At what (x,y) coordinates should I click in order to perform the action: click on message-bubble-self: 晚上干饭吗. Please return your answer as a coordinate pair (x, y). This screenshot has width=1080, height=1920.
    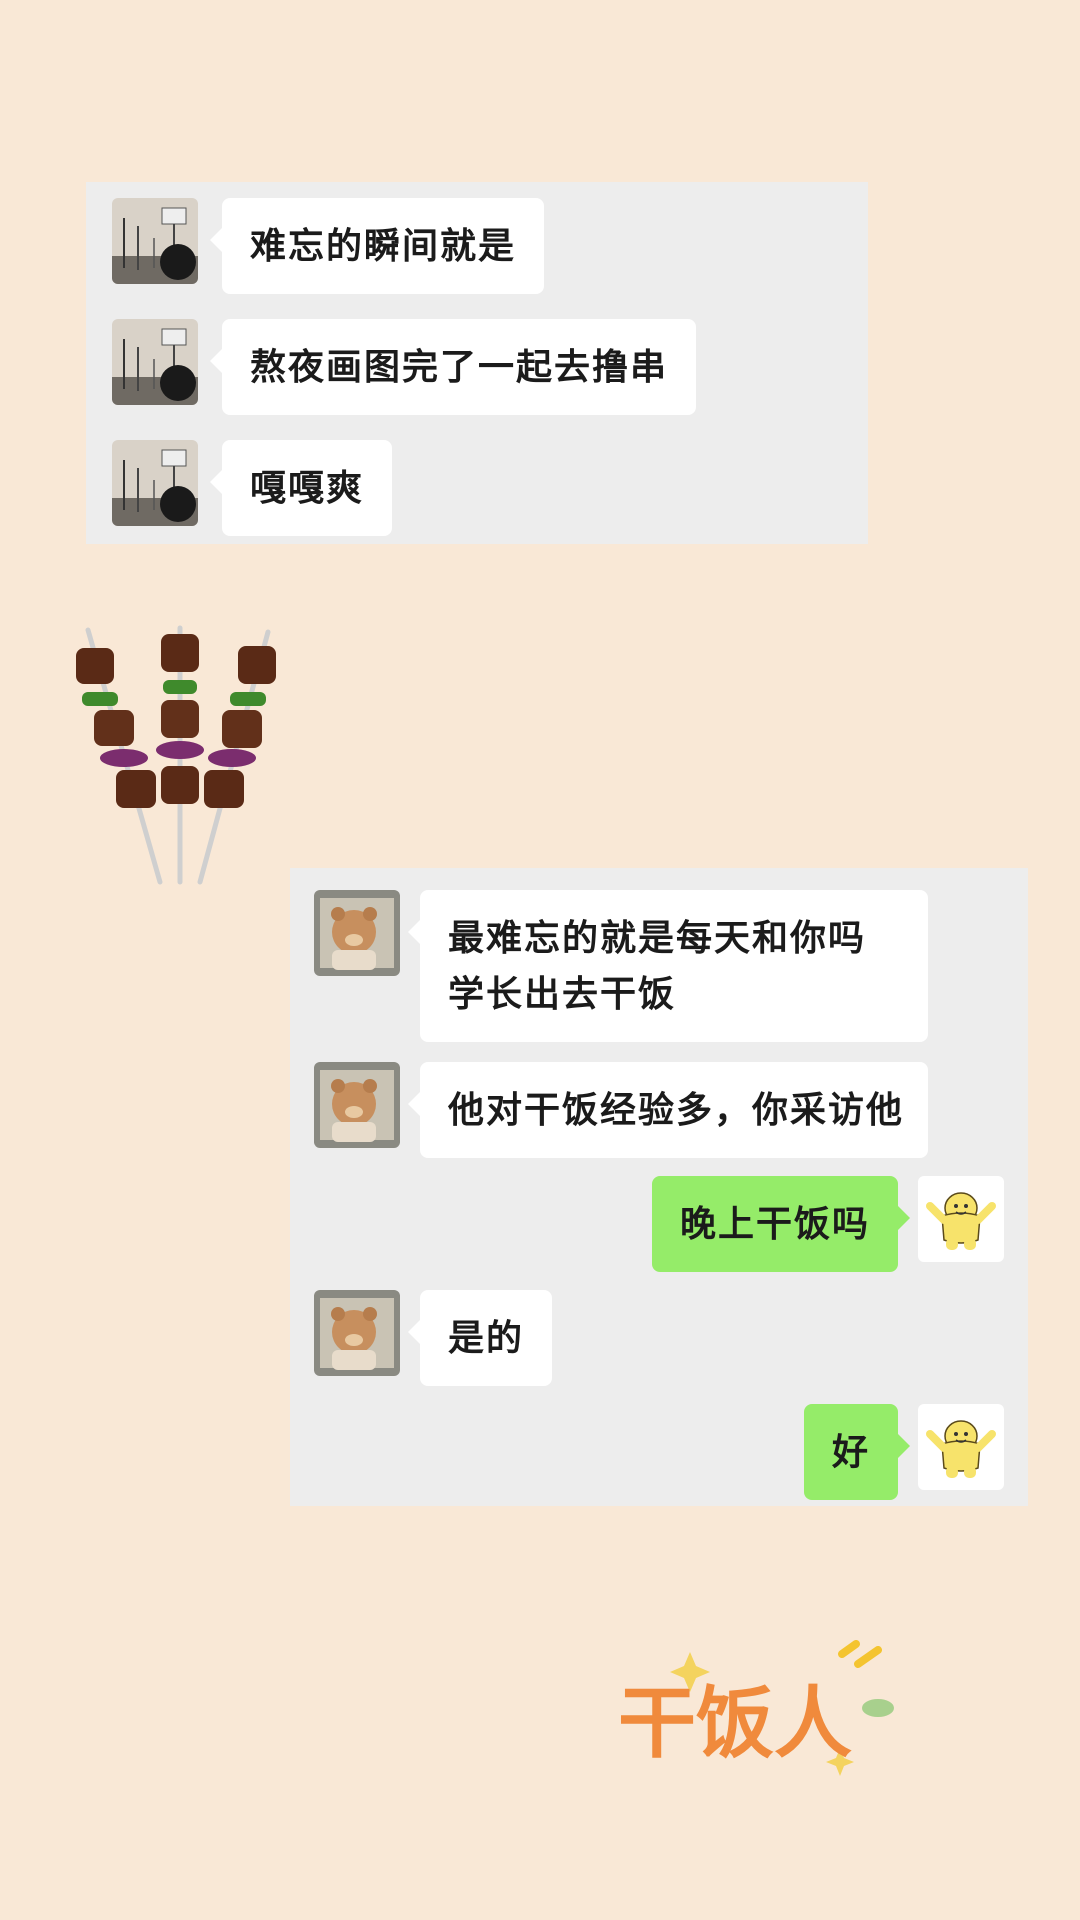
    Looking at the image, I should click on (781, 1224).